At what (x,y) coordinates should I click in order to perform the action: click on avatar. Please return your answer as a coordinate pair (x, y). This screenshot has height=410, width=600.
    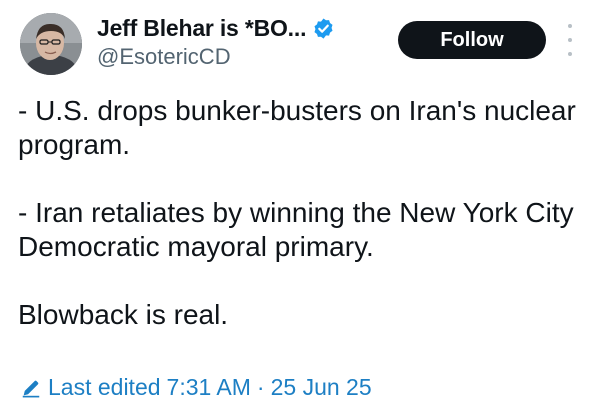
    Looking at the image, I should click on (51, 44).